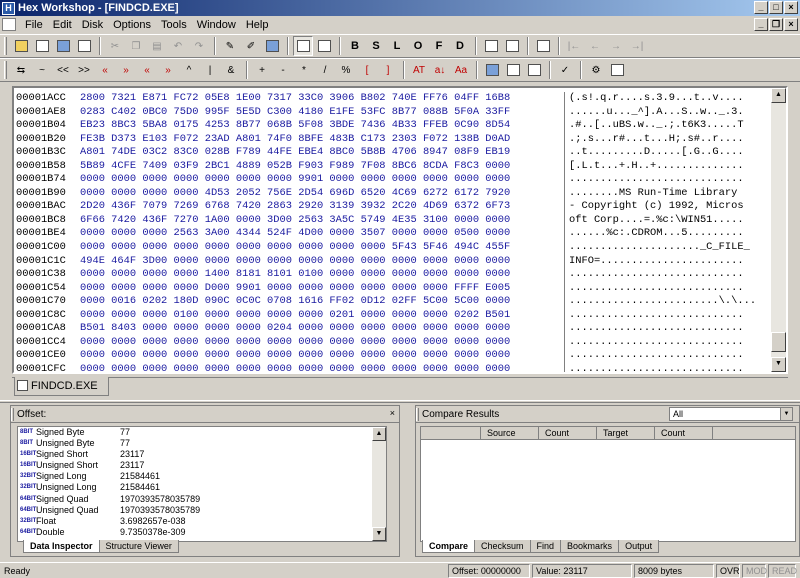 This screenshot has height=578, width=800. What do you see at coordinates (761, 7) in the screenshot?
I see `minimize-button: _` at bounding box center [761, 7].